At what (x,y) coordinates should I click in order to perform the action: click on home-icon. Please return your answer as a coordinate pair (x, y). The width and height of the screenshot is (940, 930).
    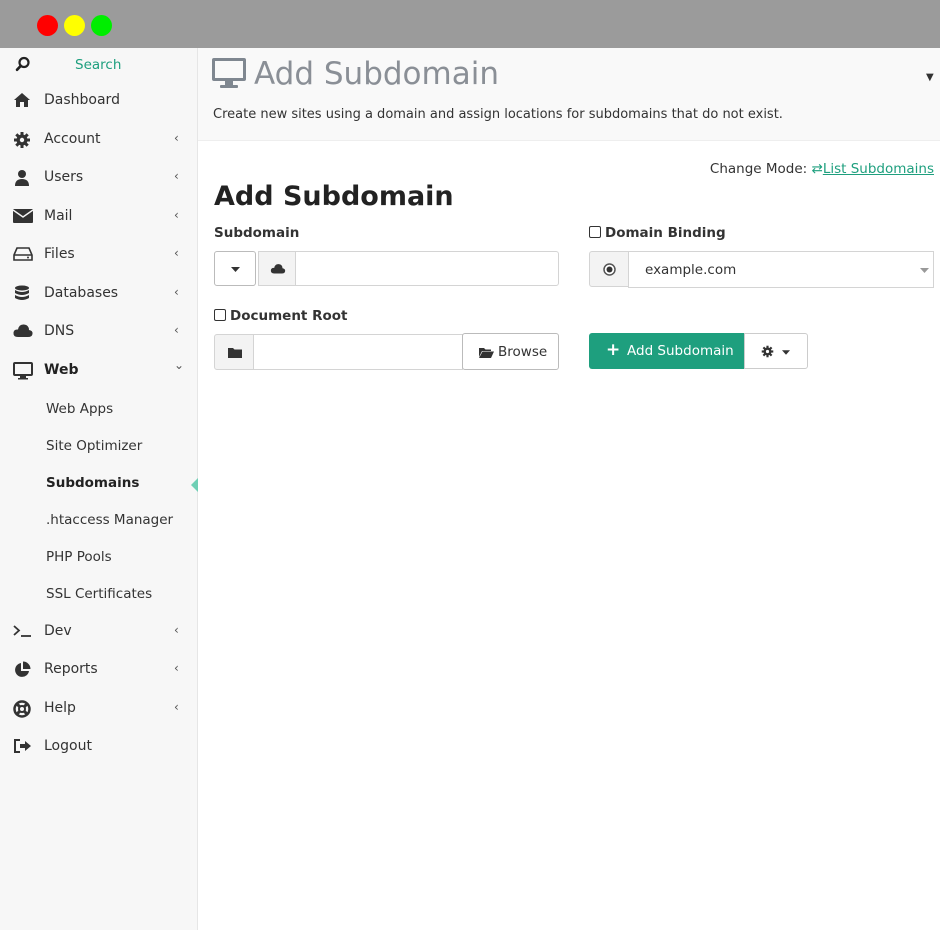
    Looking at the image, I should click on (23, 101).